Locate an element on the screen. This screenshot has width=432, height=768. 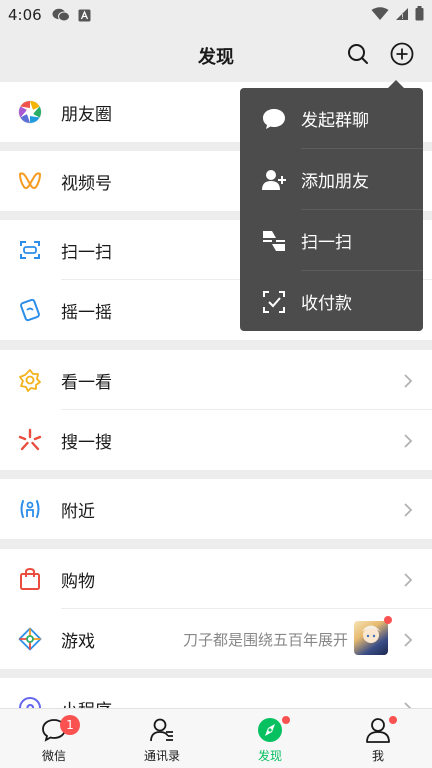
search-feature-icon is located at coordinates (30, 440).